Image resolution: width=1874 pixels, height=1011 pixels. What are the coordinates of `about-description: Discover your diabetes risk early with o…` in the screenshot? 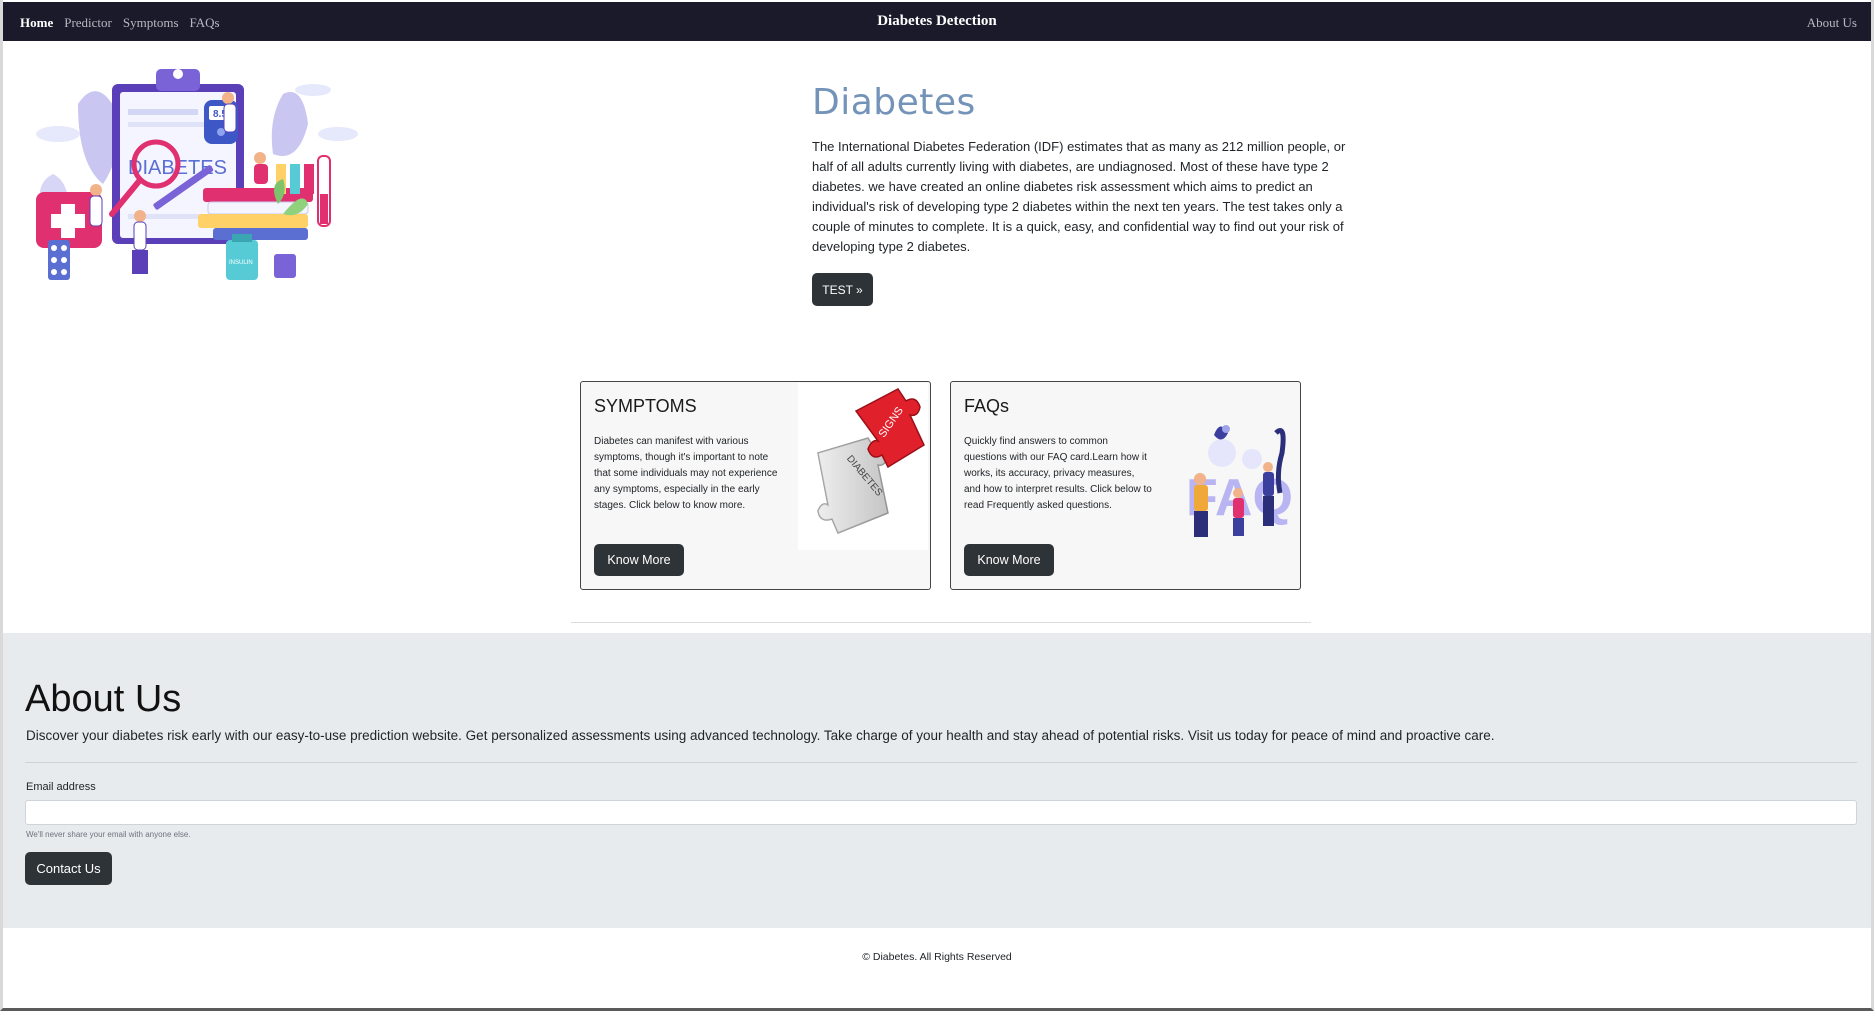 It's located at (760, 735).